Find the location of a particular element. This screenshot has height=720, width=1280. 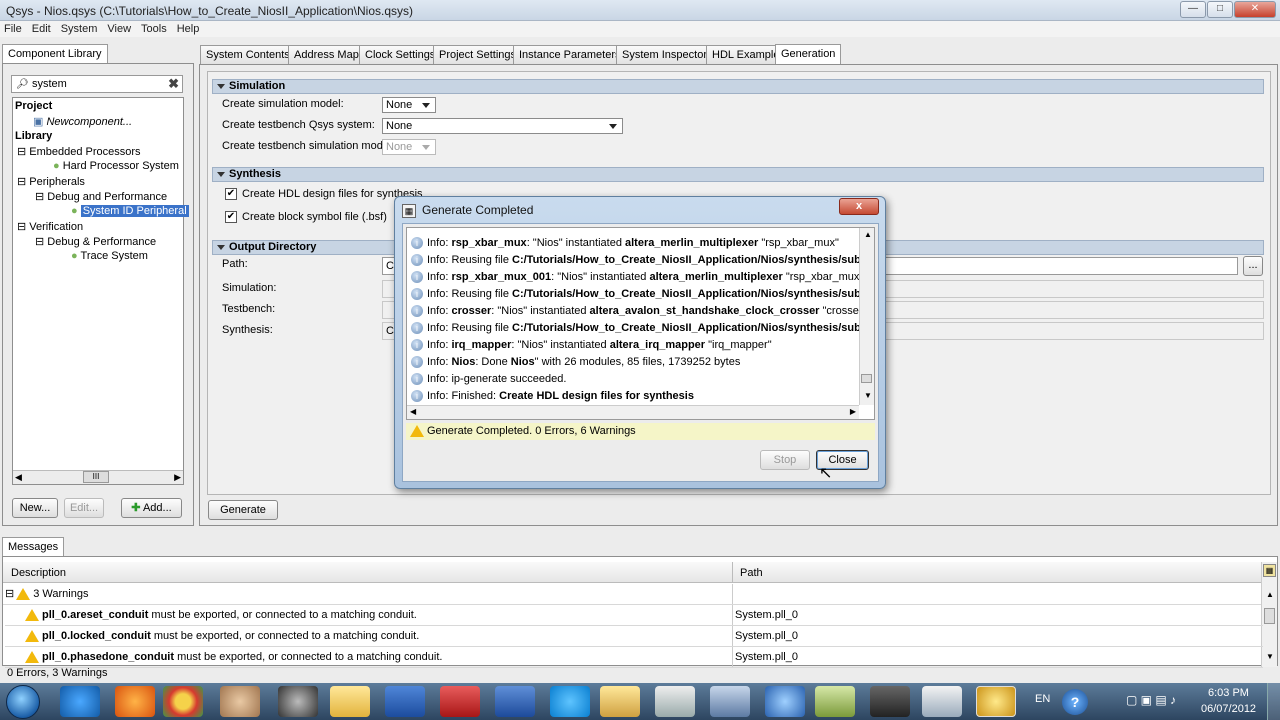

skype-icon is located at coordinates (570, 701).